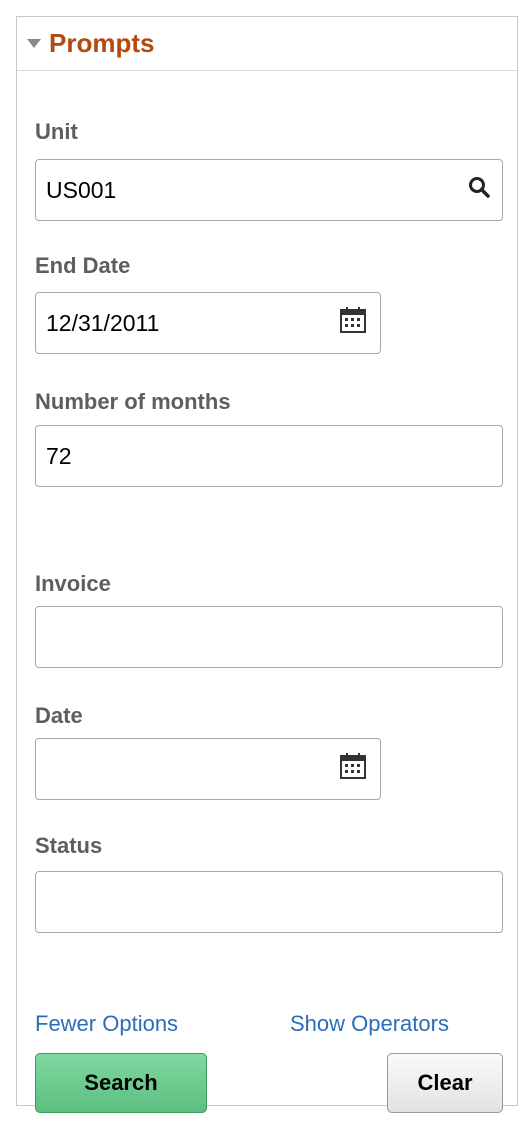 The image size is (526, 1138). I want to click on end-date-input: 12/31/2011, so click(208, 323).